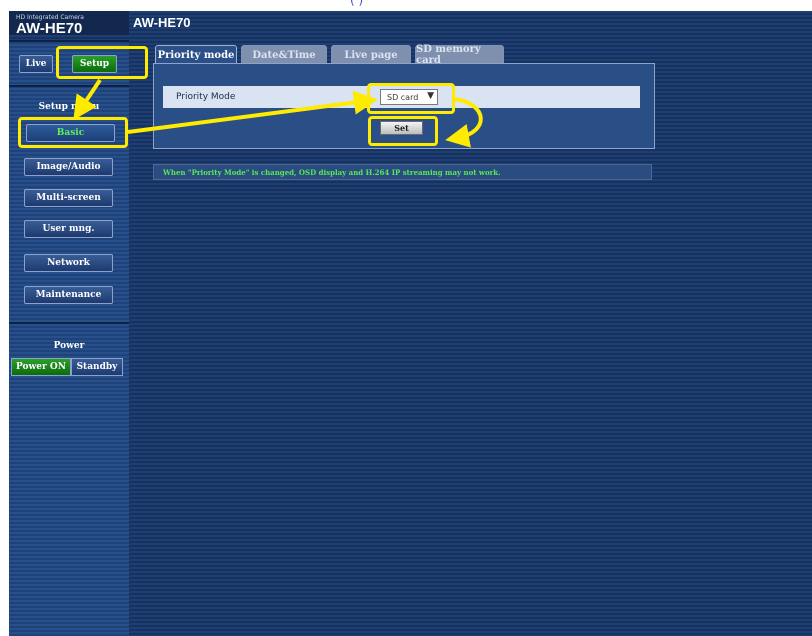 The height and width of the screenshot is (636, 812). What do you see at coordinates (69, 346) in the screenshot?
I see `power-label: Power` at bounding box center [69, 346].